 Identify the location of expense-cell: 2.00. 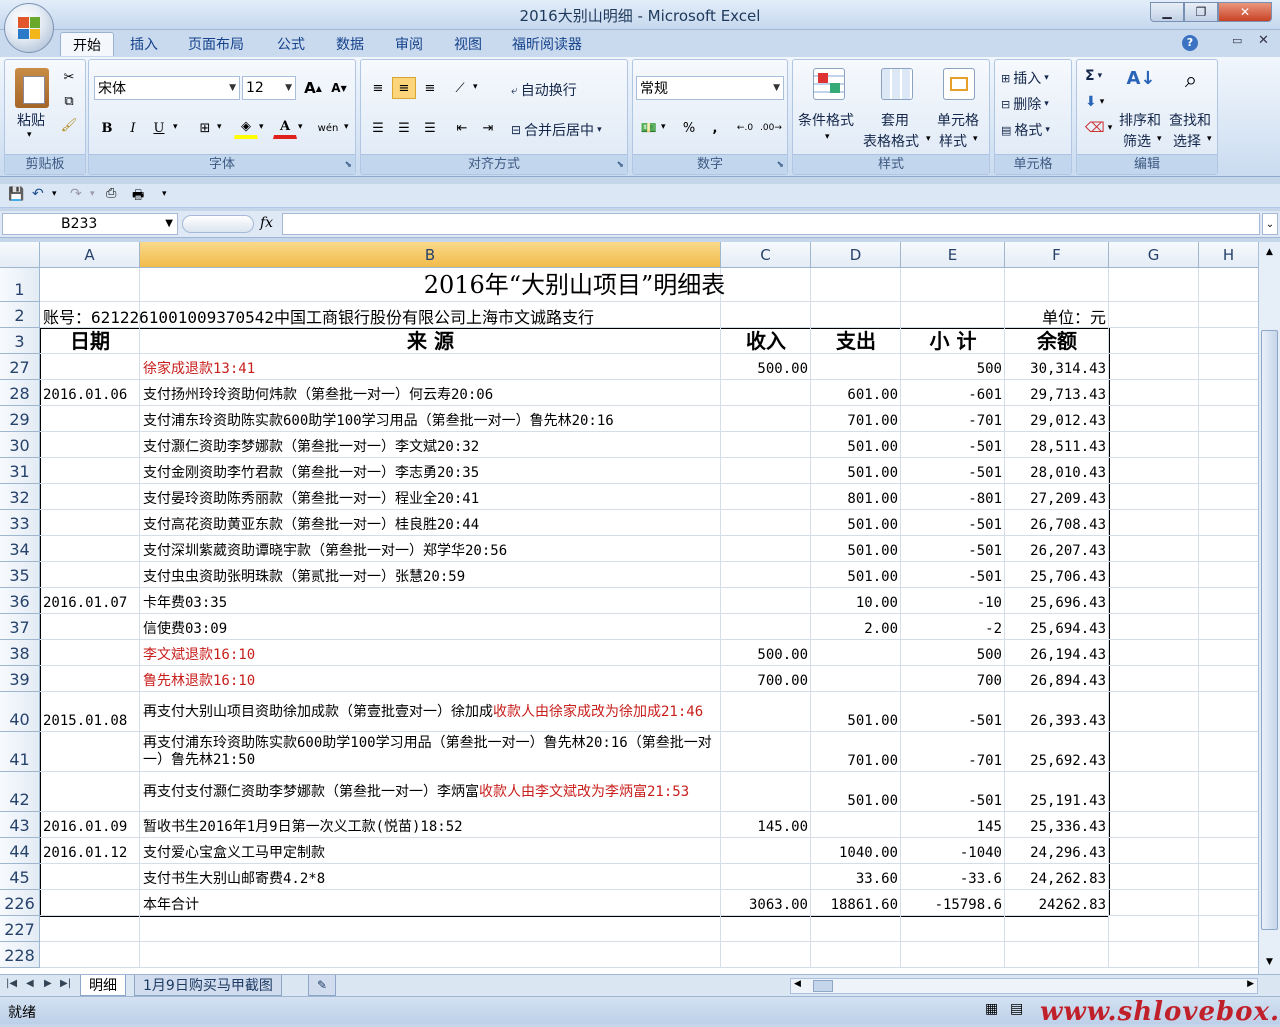
(856, 627).